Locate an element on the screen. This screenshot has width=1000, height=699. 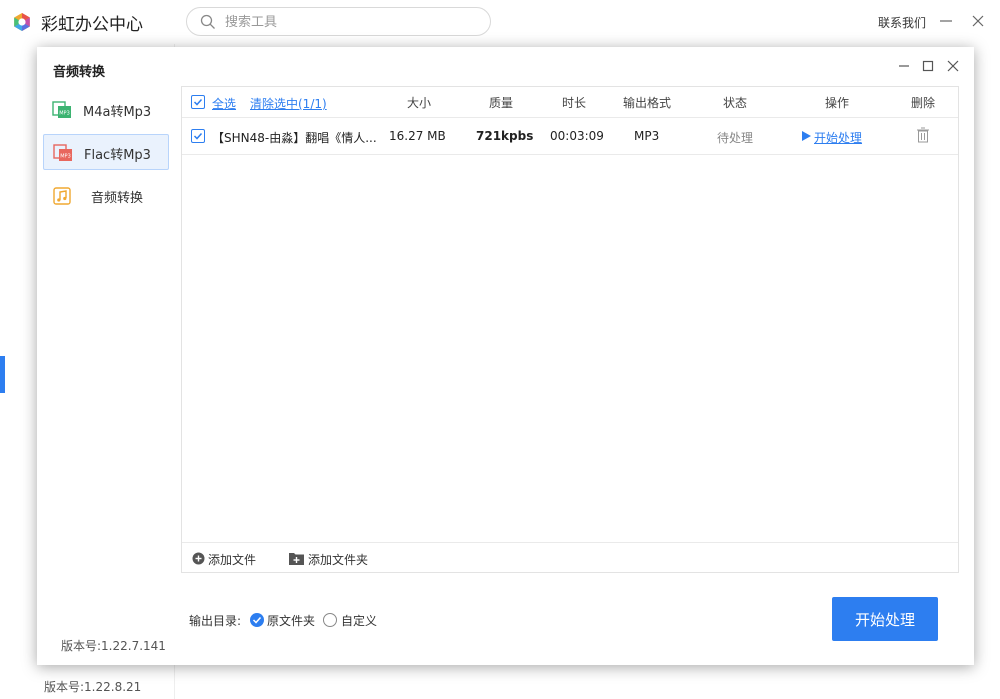
start-process-link: 开始处理 is located at coordinates (838, 137).